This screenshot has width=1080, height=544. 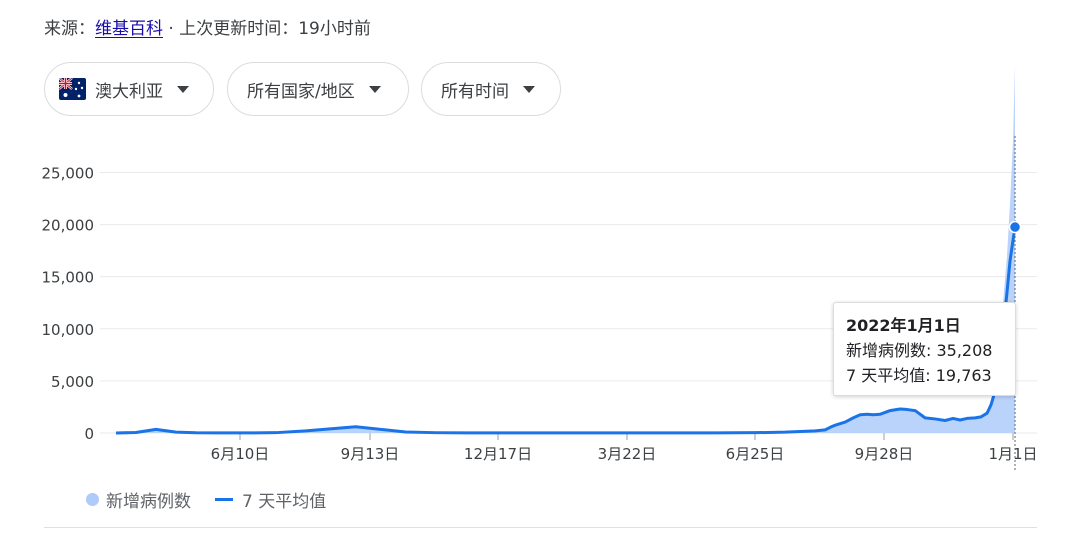 I want to click on y-tick-label: 20,000, so click(x=68, y=226).